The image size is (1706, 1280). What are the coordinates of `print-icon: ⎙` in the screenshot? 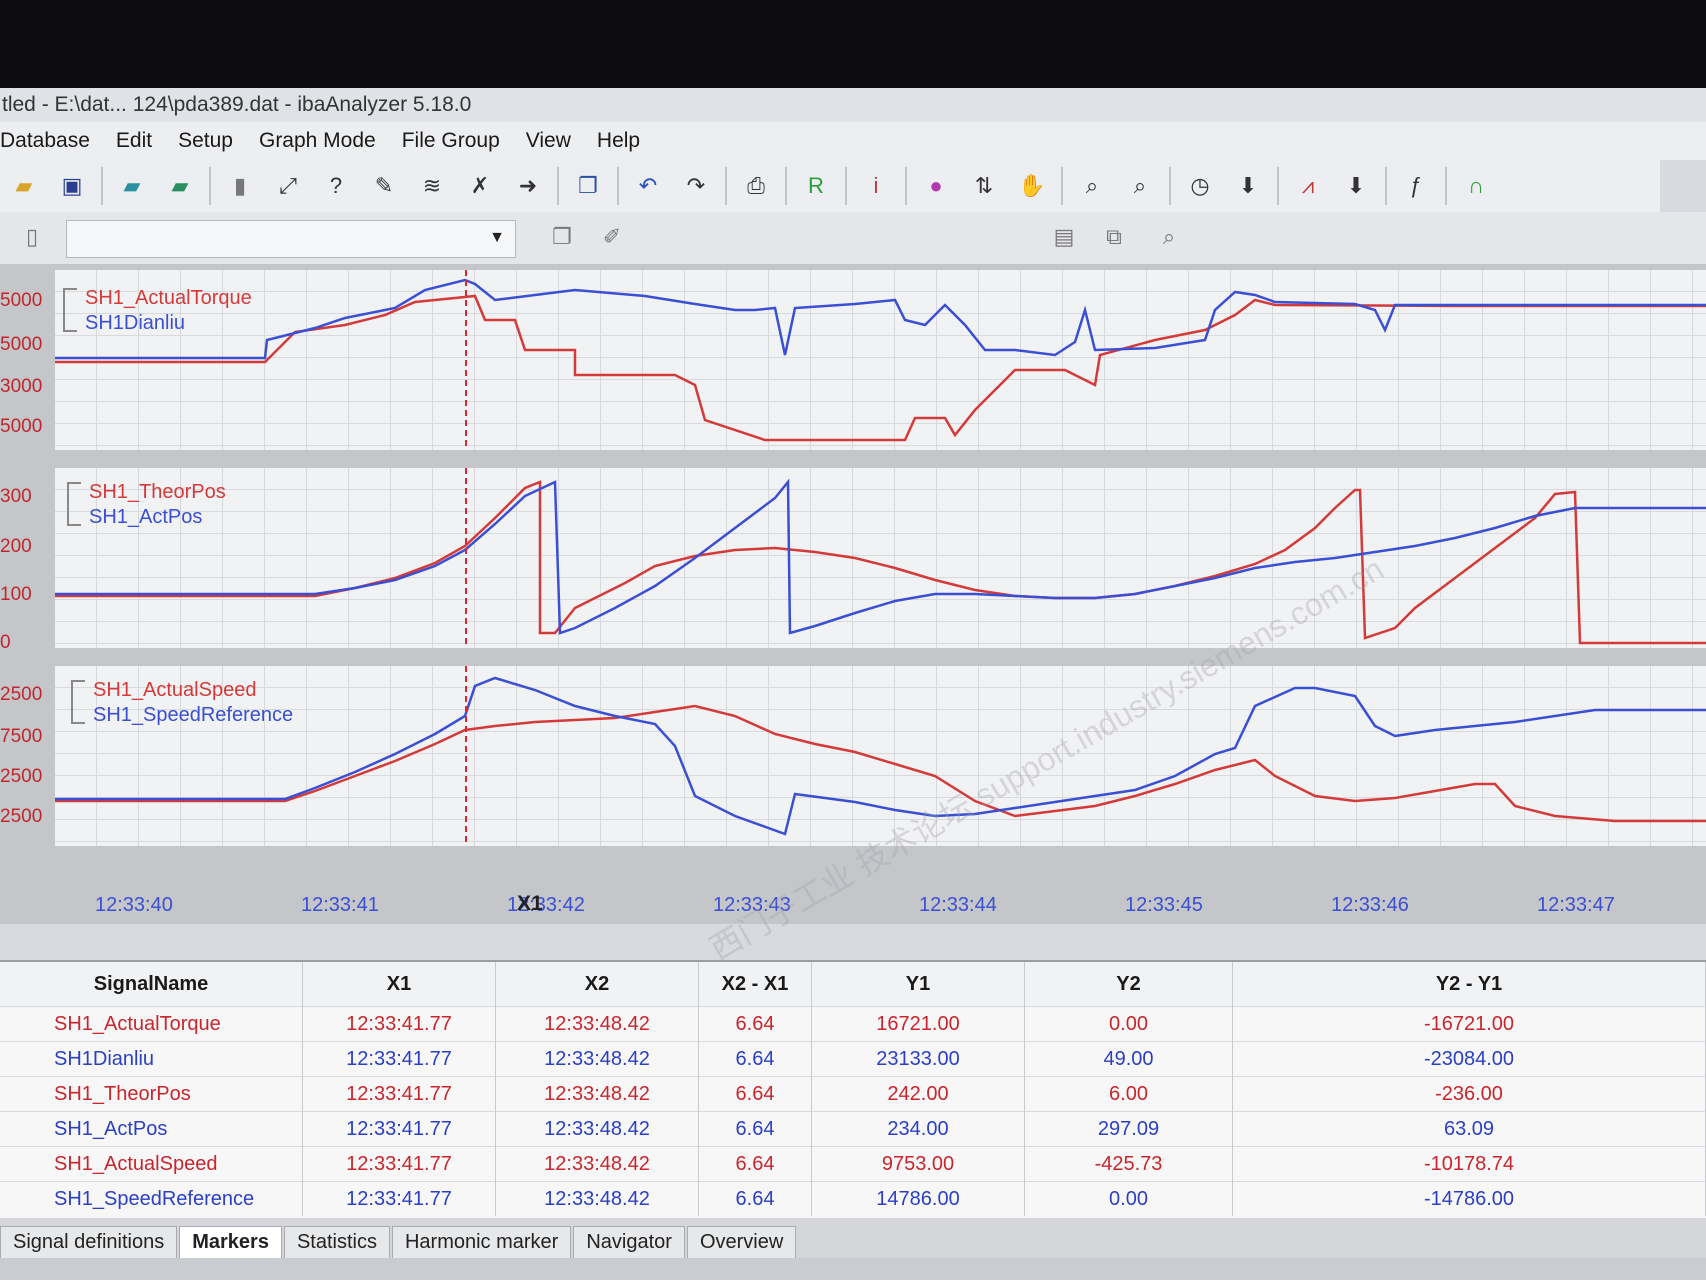 It's located at (756, 186).